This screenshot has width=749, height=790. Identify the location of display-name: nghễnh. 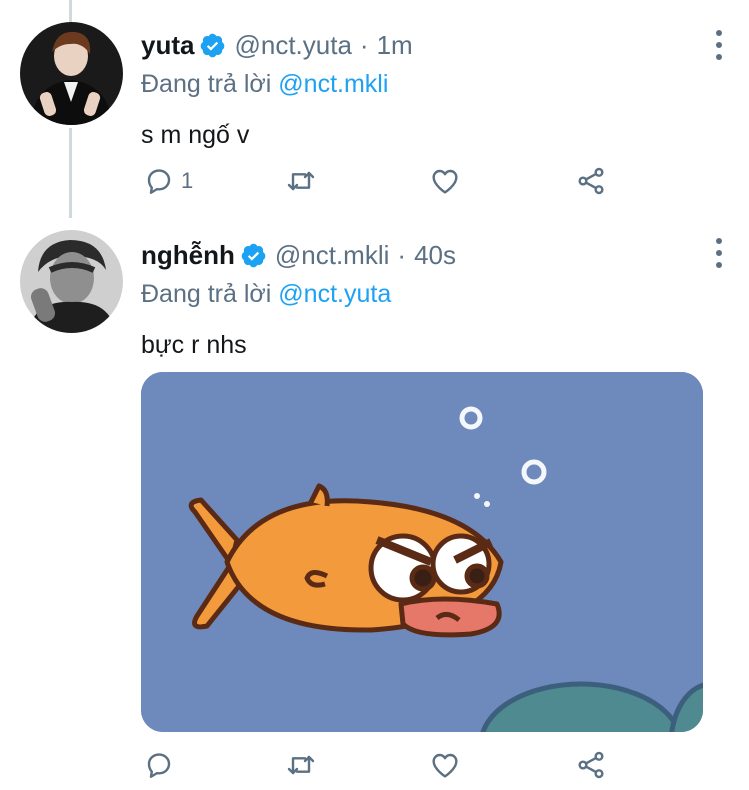
(188, 255).